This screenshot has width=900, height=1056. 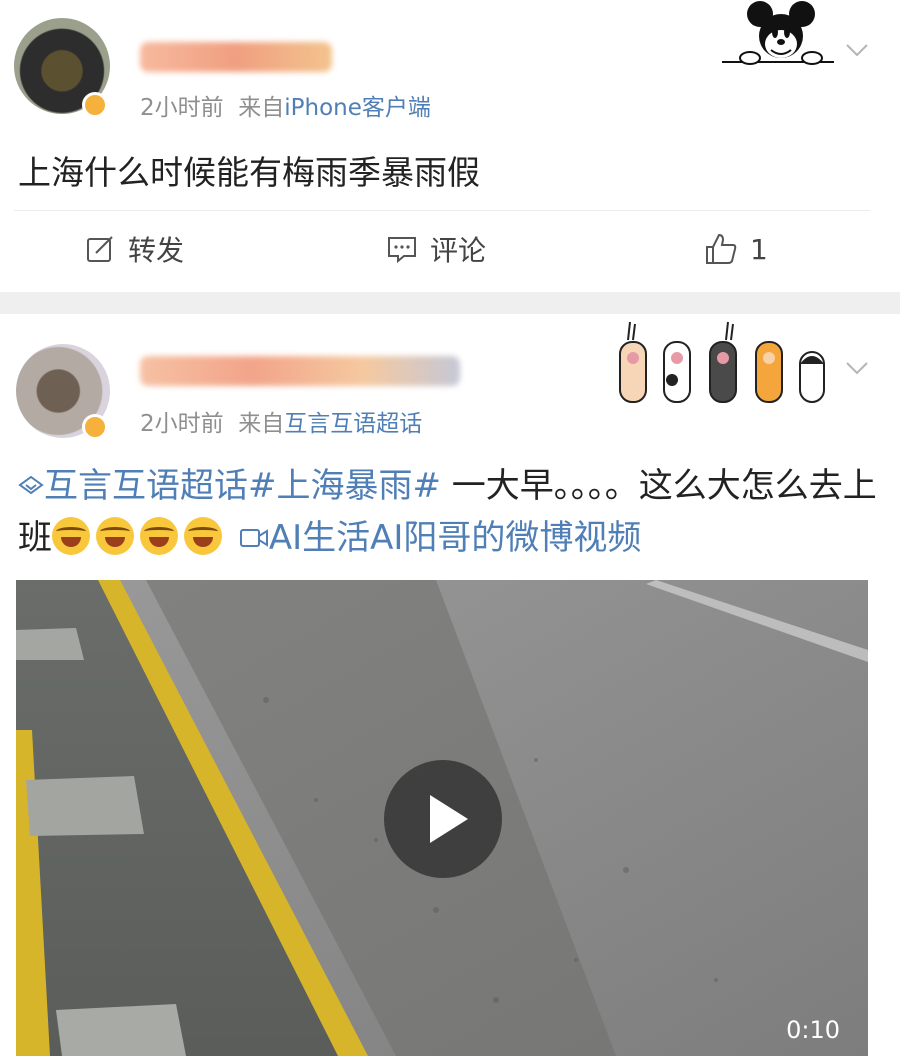 What do you see at coordinates (450, 303) in the screenshot?
I see `feed-separator` at bounding box center [450, 303].